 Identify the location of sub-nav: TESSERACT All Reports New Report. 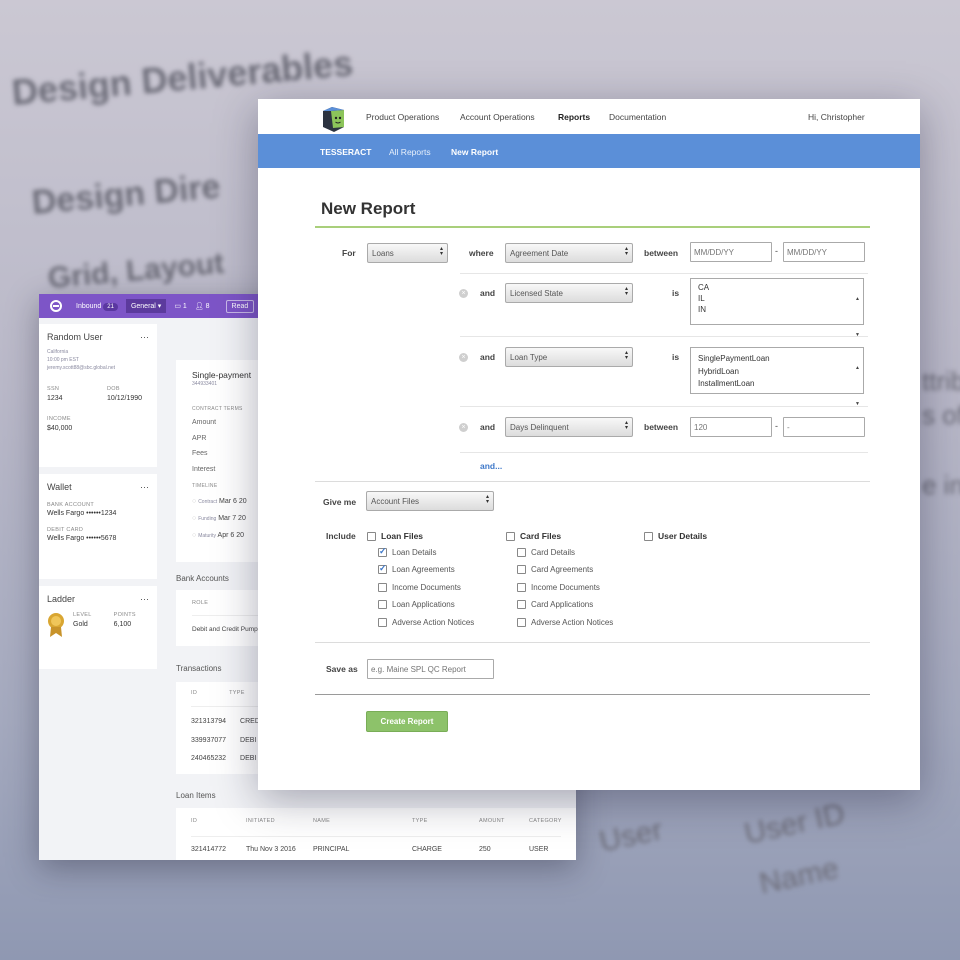
(589, 151).